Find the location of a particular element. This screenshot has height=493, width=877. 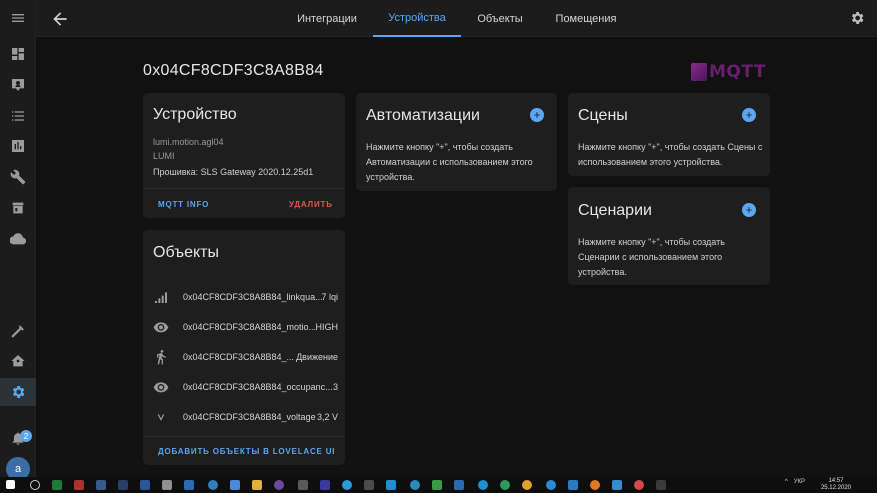

firefox-icon is located at coordinates (595, 485).